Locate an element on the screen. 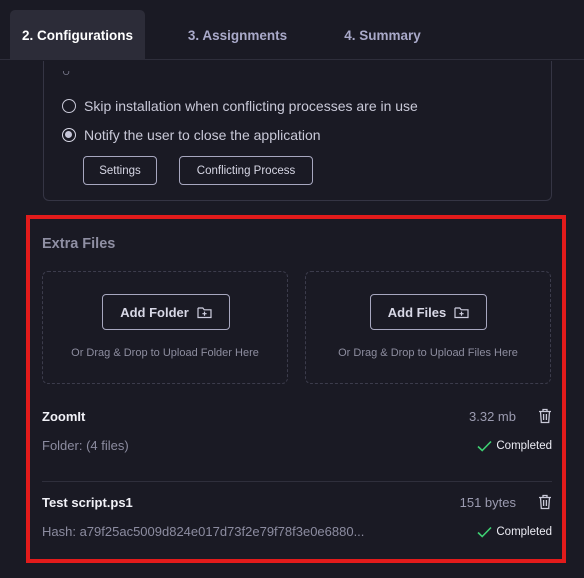  radio-label: Notify the user to close the application is located at coordinates (202, 135).